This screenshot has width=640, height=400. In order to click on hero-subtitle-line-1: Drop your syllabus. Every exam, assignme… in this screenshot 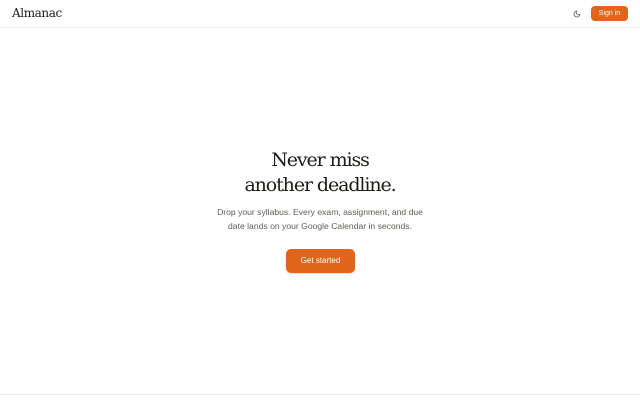, I will do `click(320, 212)`.